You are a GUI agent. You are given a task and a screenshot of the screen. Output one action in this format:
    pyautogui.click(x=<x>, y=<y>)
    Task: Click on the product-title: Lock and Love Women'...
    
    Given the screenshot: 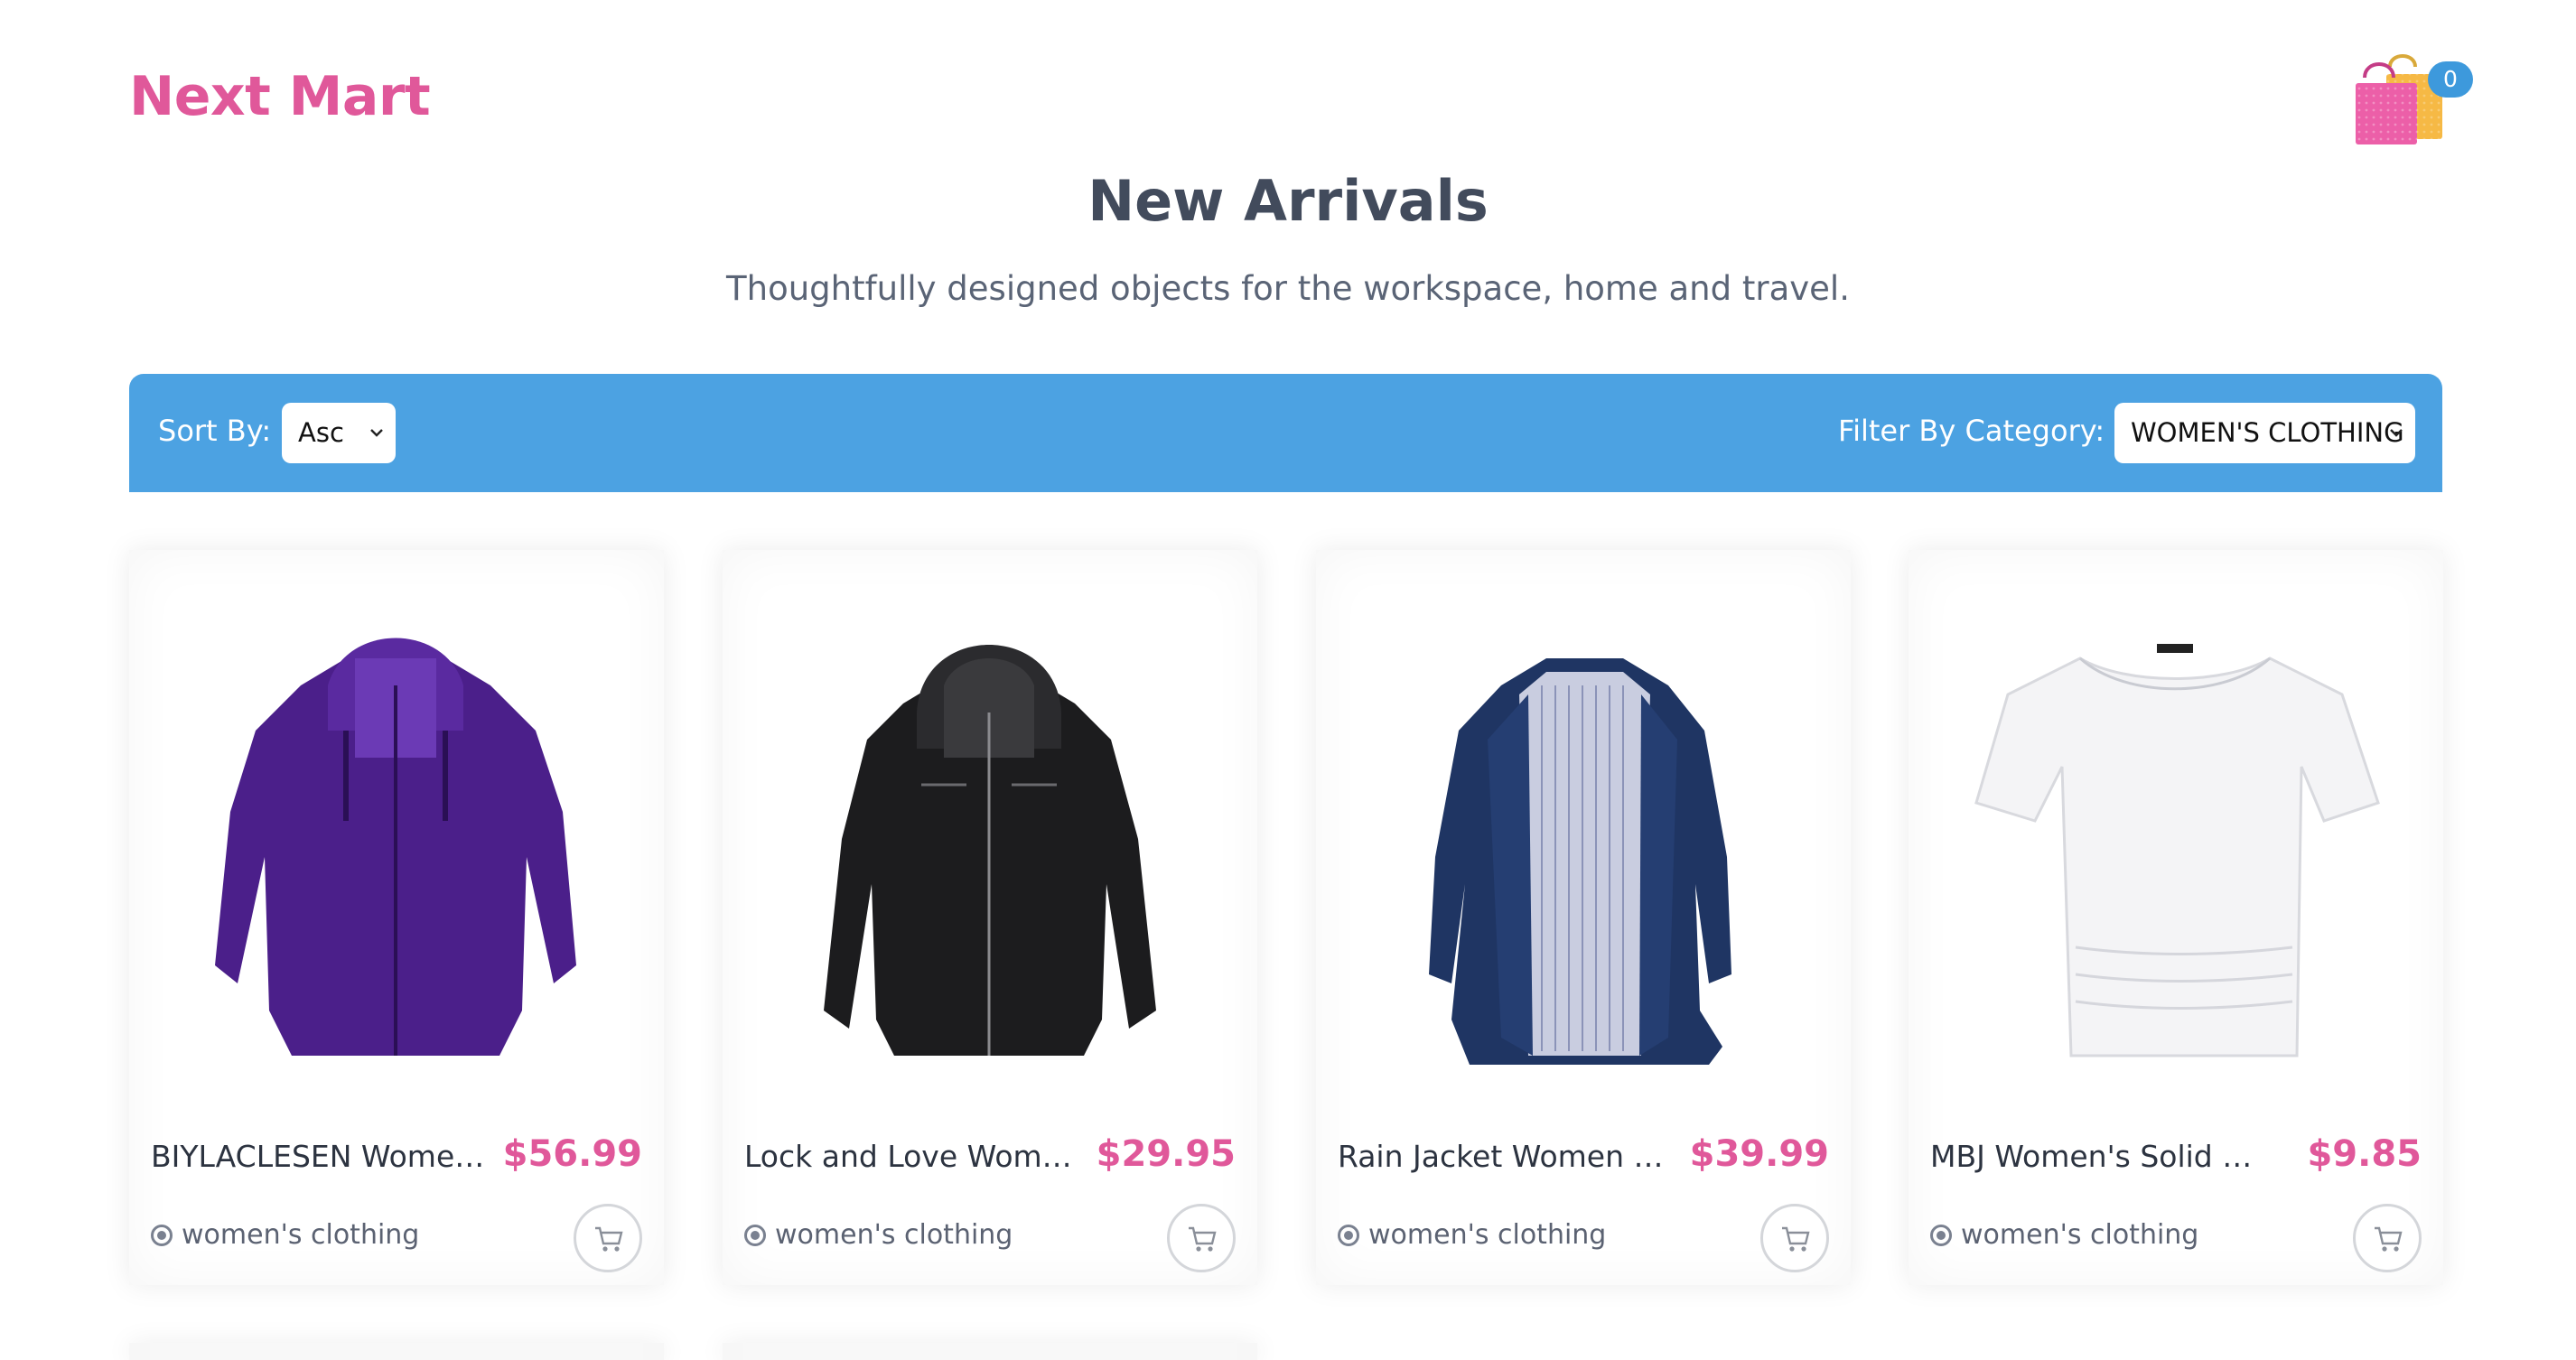 What is the action you would take?
    pyautogui.click(x=911, y=1156)
    